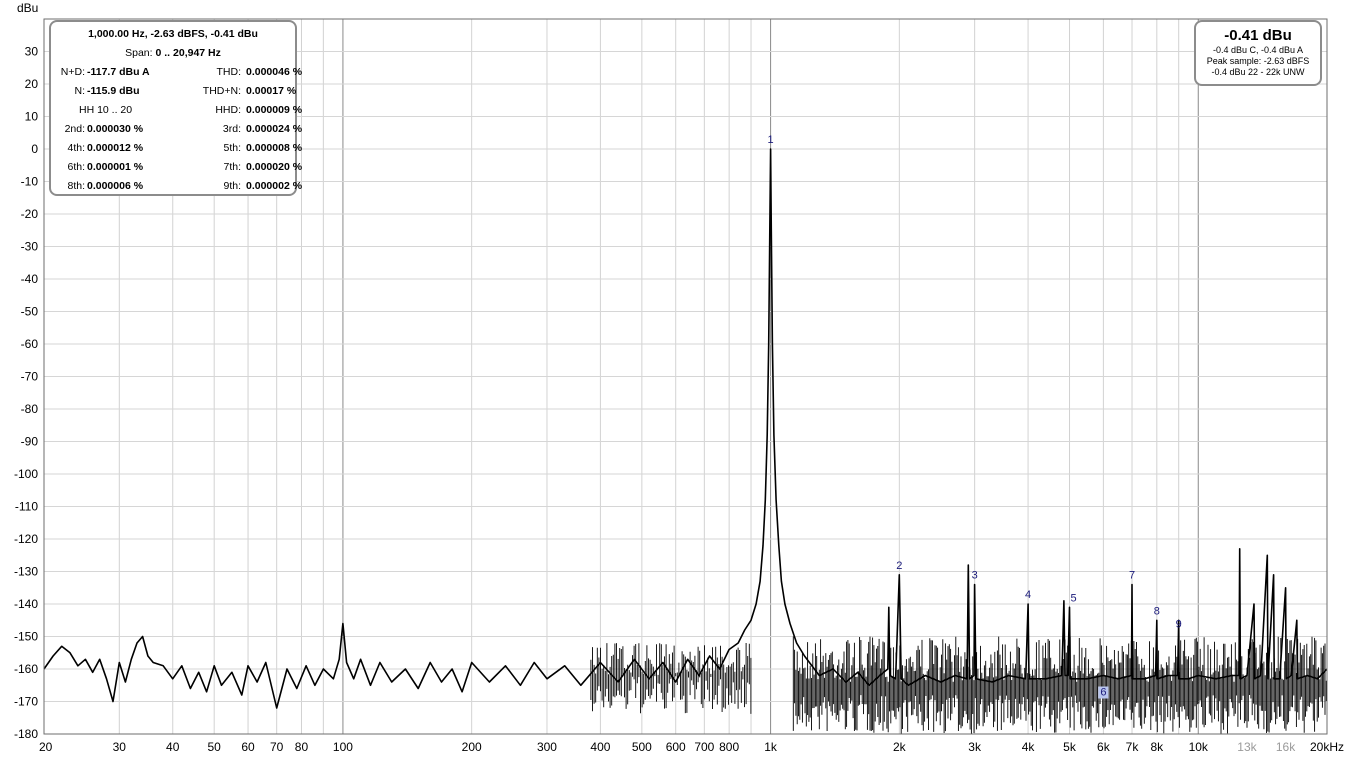 Image resolution: width=1348 pixels, height=759 pixels. I want to click on harmonic-marker-label: 9, so click(1179, 624).